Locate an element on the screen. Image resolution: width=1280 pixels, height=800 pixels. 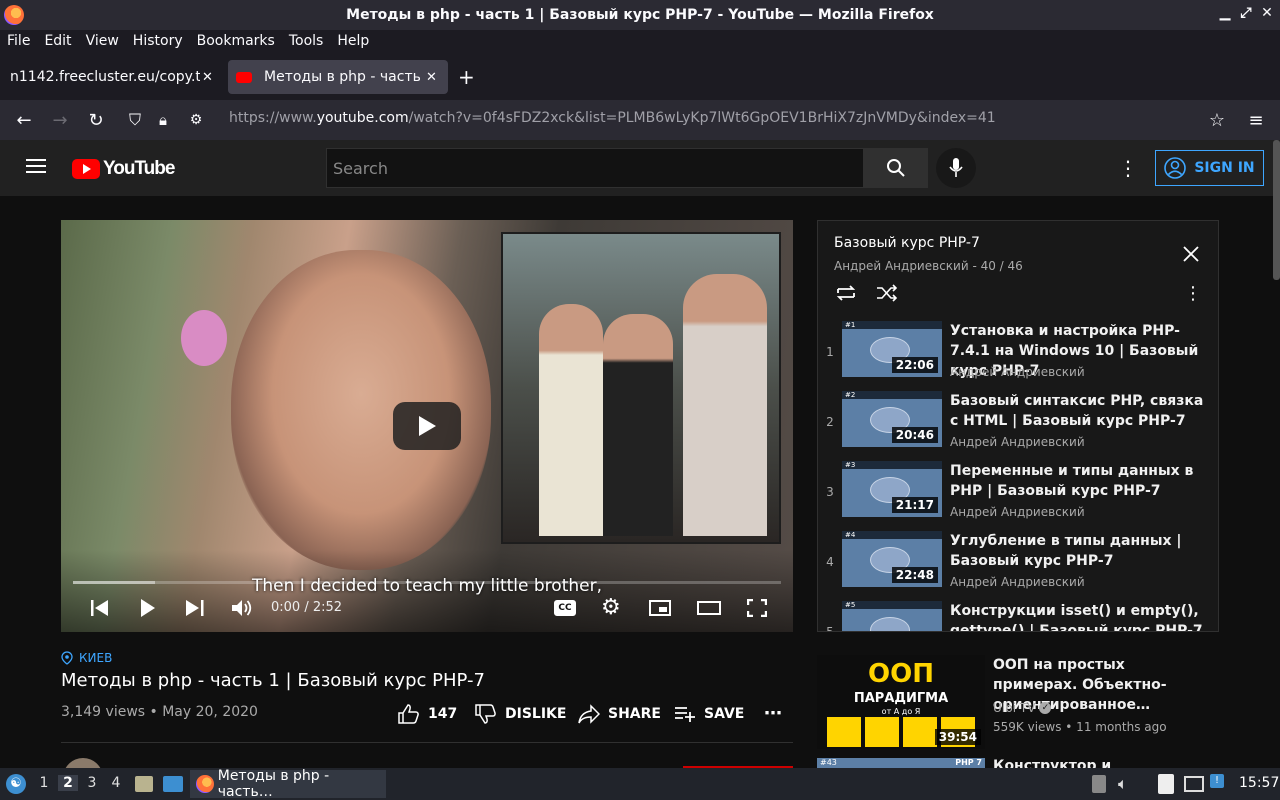
share-arrow-icon is located at coordinates (589, 714).